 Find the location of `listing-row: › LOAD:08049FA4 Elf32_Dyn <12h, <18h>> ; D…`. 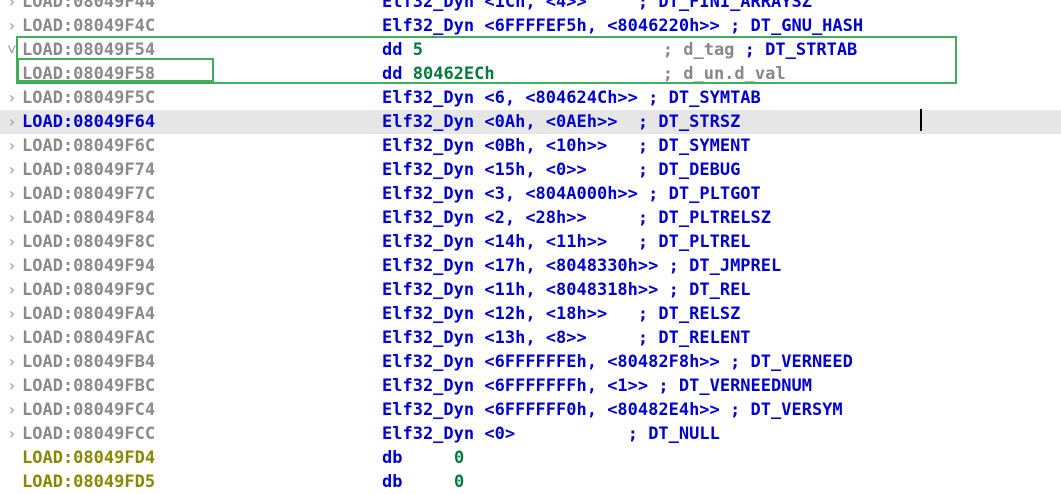

listing-row: › LOAD:08049FA4 Elf32_Dyn <12h, <18h>> ; D… is located at coordinates (530, 314).